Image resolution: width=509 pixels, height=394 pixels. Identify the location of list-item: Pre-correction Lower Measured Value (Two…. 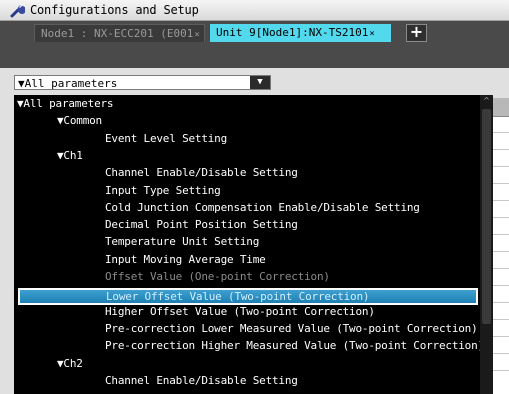
(247, 328).